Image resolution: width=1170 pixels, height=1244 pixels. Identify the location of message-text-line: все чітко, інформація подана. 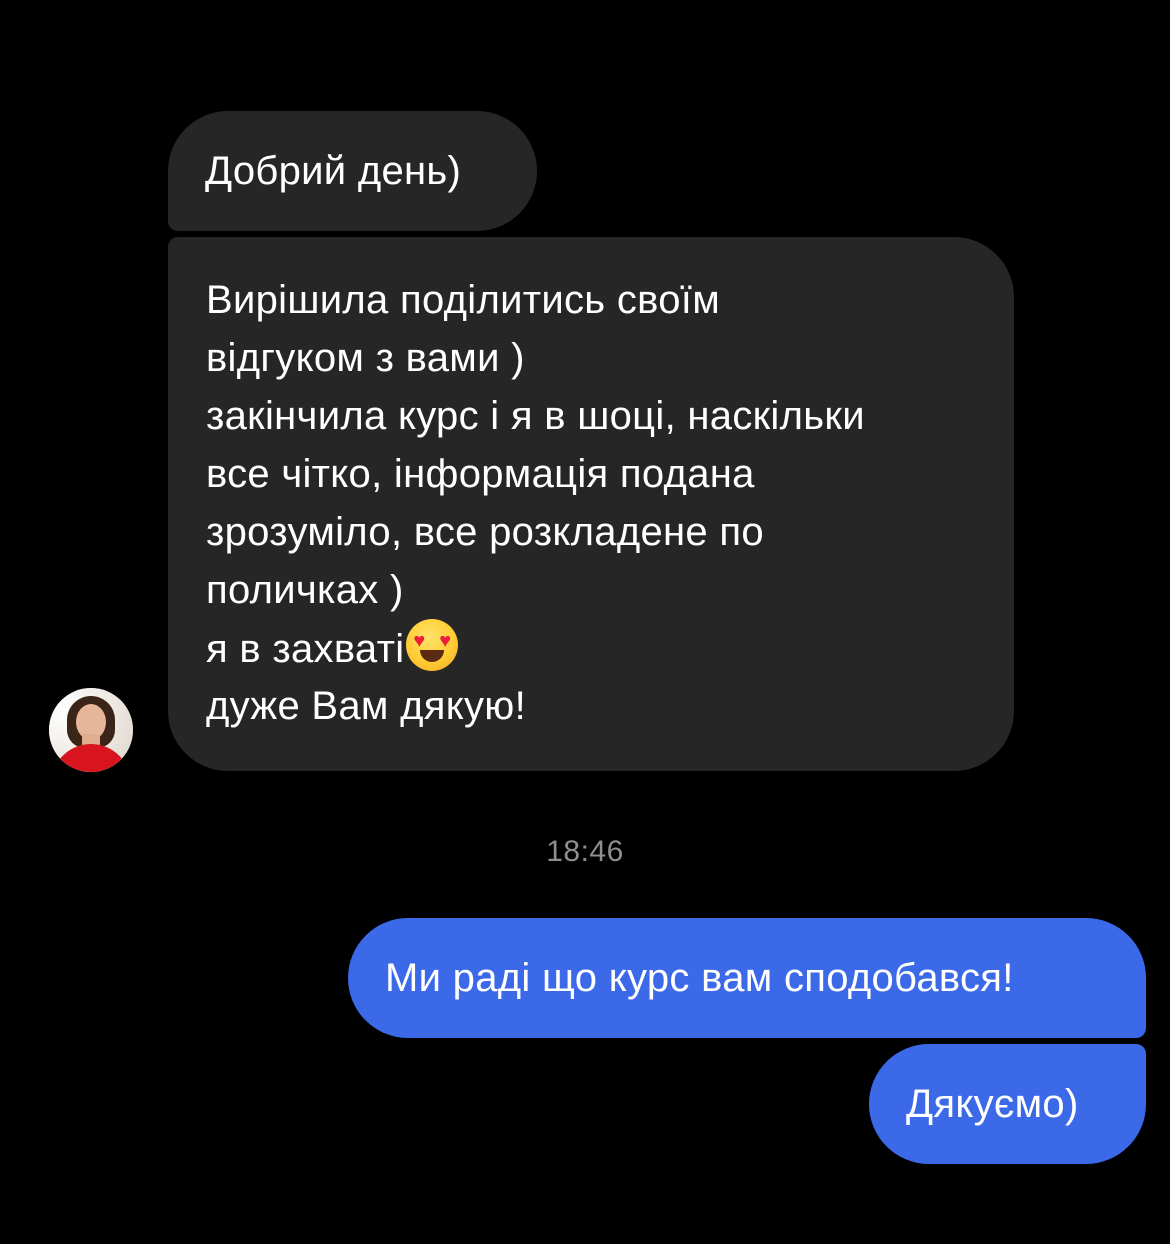
(480, 474).